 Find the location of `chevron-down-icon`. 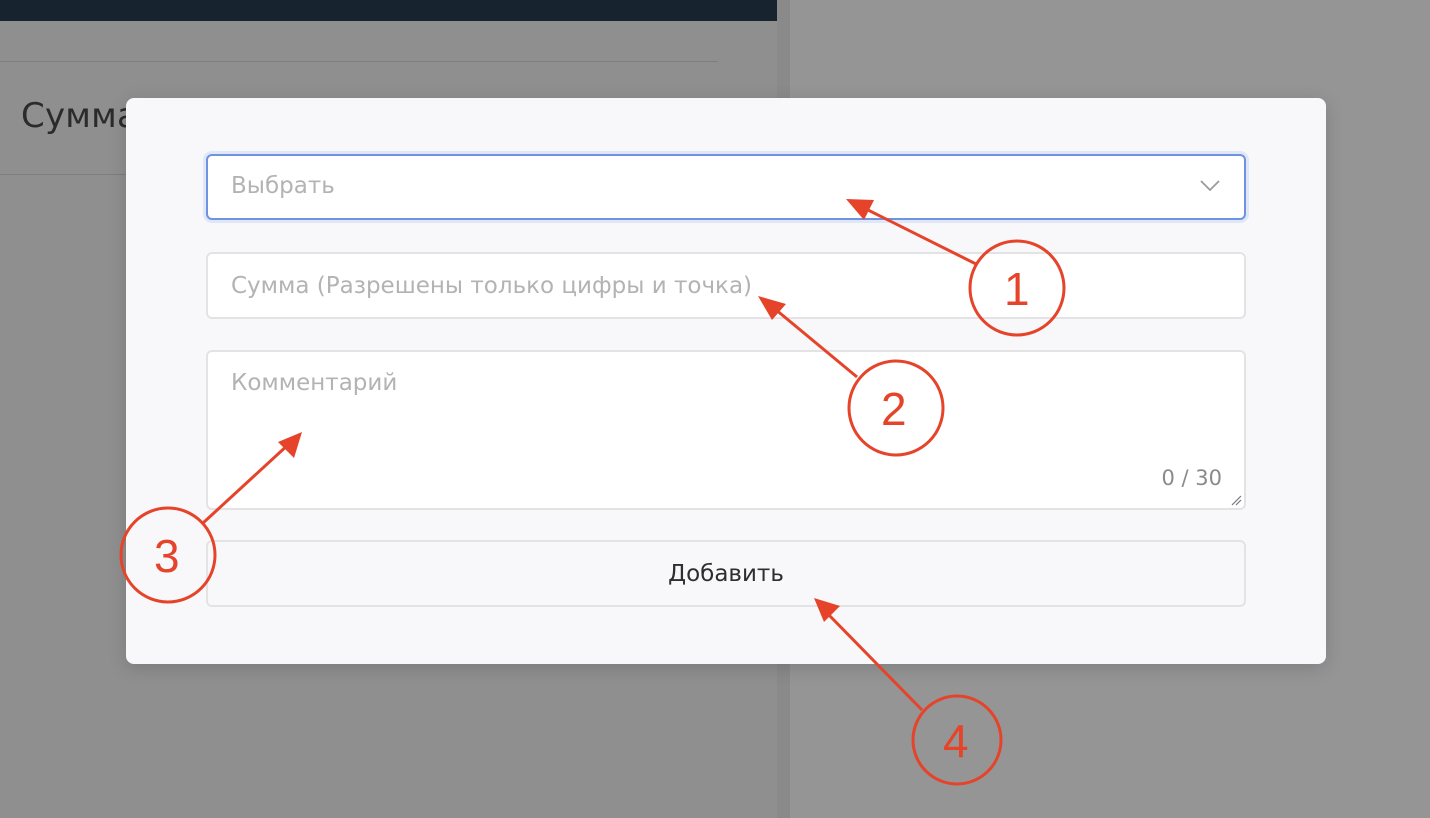

chevron-down-icon is located at coordinates (1210, 186).